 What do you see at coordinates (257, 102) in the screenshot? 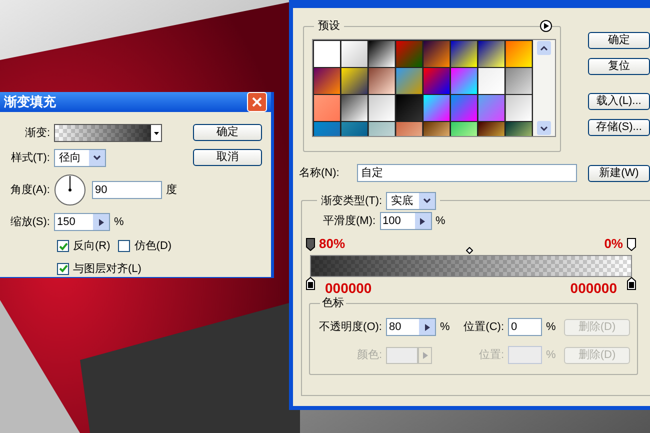
I see `close-icon` at bounding box center [257, 102].